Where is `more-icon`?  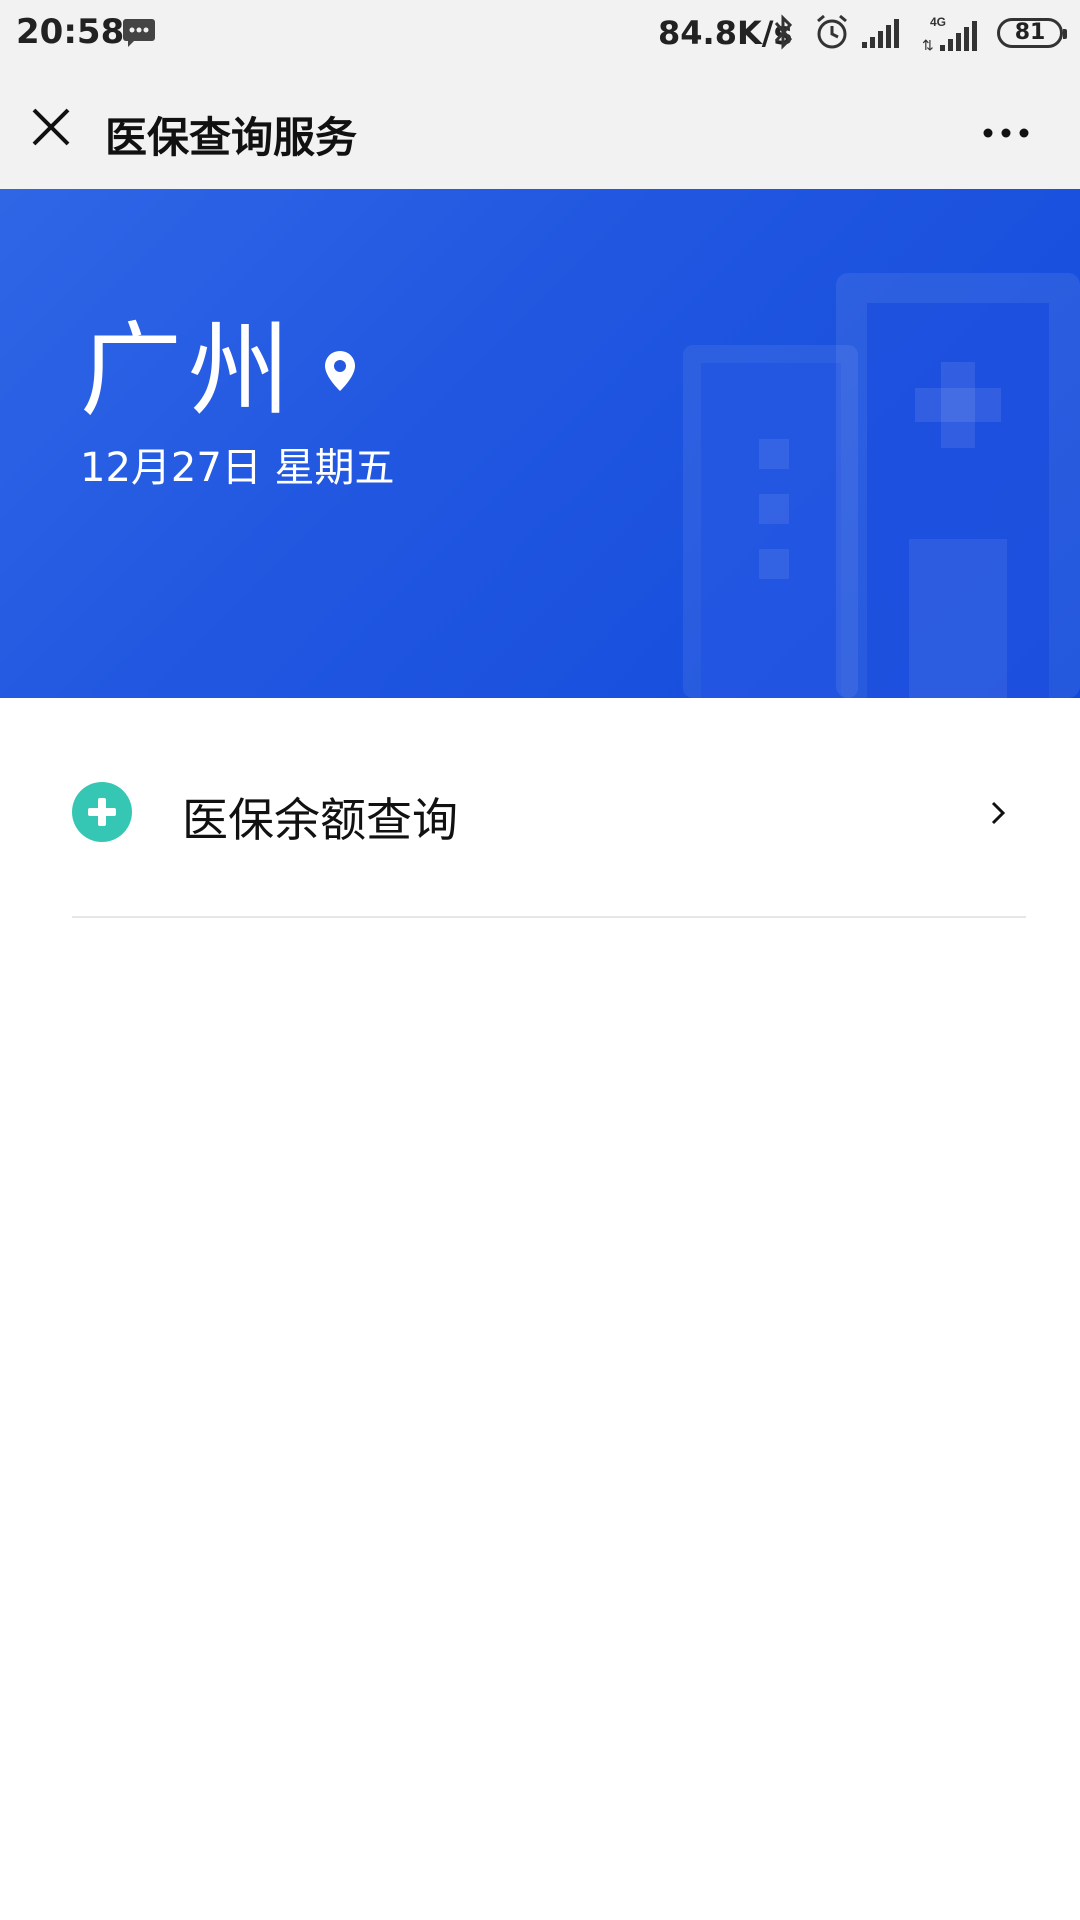 more-icon is located at coordinates (1006, 133).